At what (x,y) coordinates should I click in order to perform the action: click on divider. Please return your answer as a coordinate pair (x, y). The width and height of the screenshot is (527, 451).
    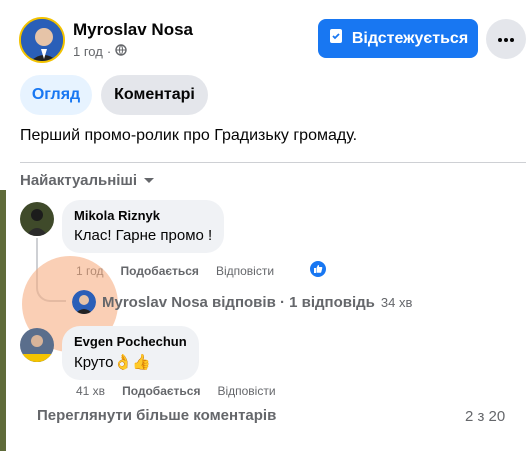
    Looking at the image, I should click on (273, 162).